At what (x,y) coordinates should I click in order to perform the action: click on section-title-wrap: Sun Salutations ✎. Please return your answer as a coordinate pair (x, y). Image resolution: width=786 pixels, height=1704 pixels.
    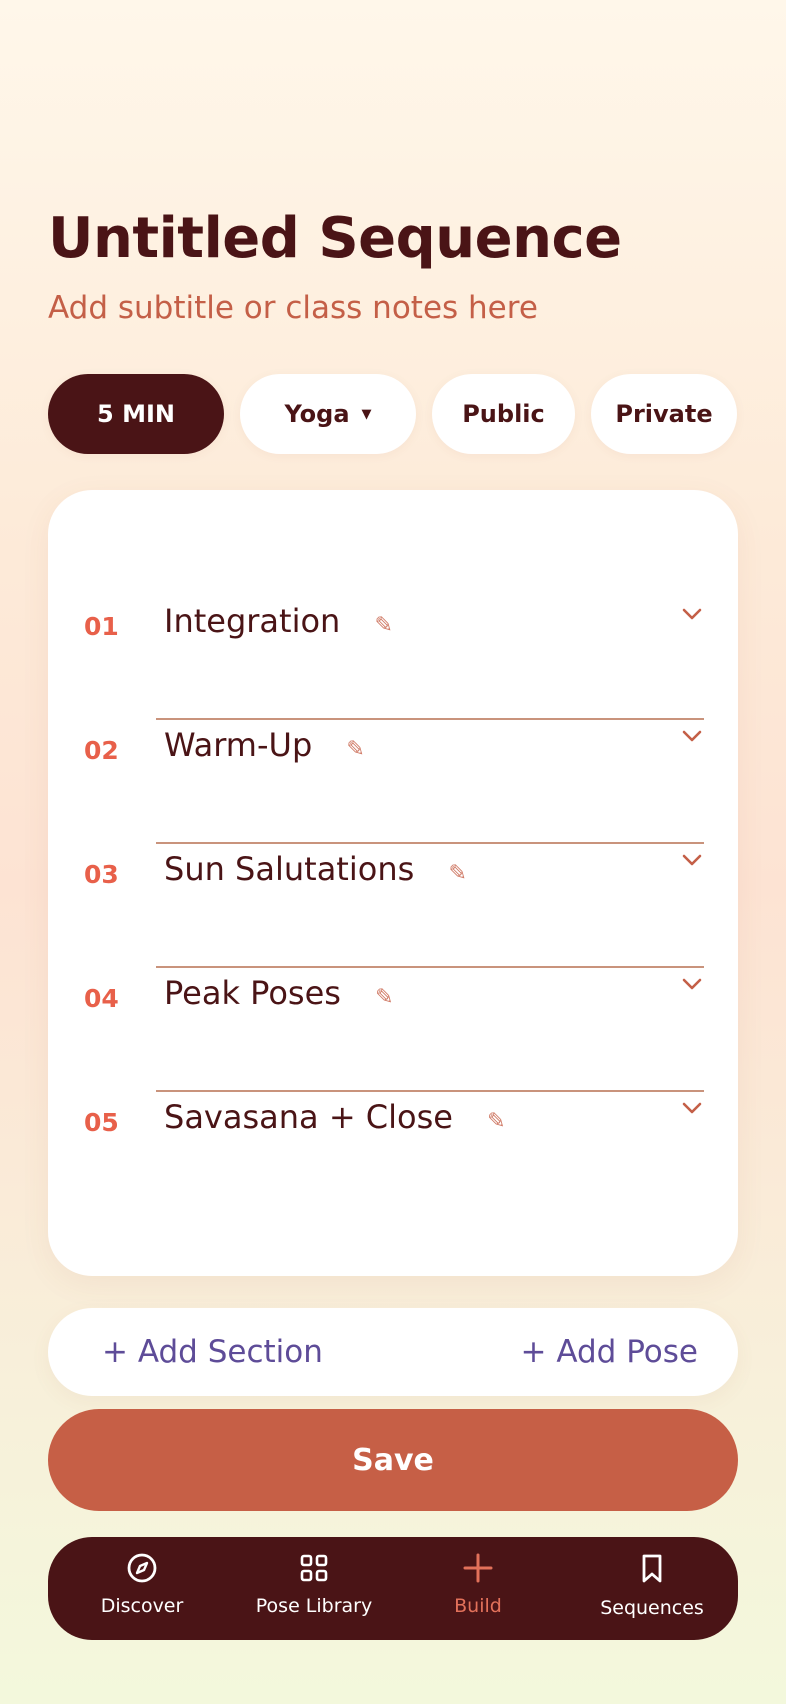
    Looking at the image, I should click on (315, 869).